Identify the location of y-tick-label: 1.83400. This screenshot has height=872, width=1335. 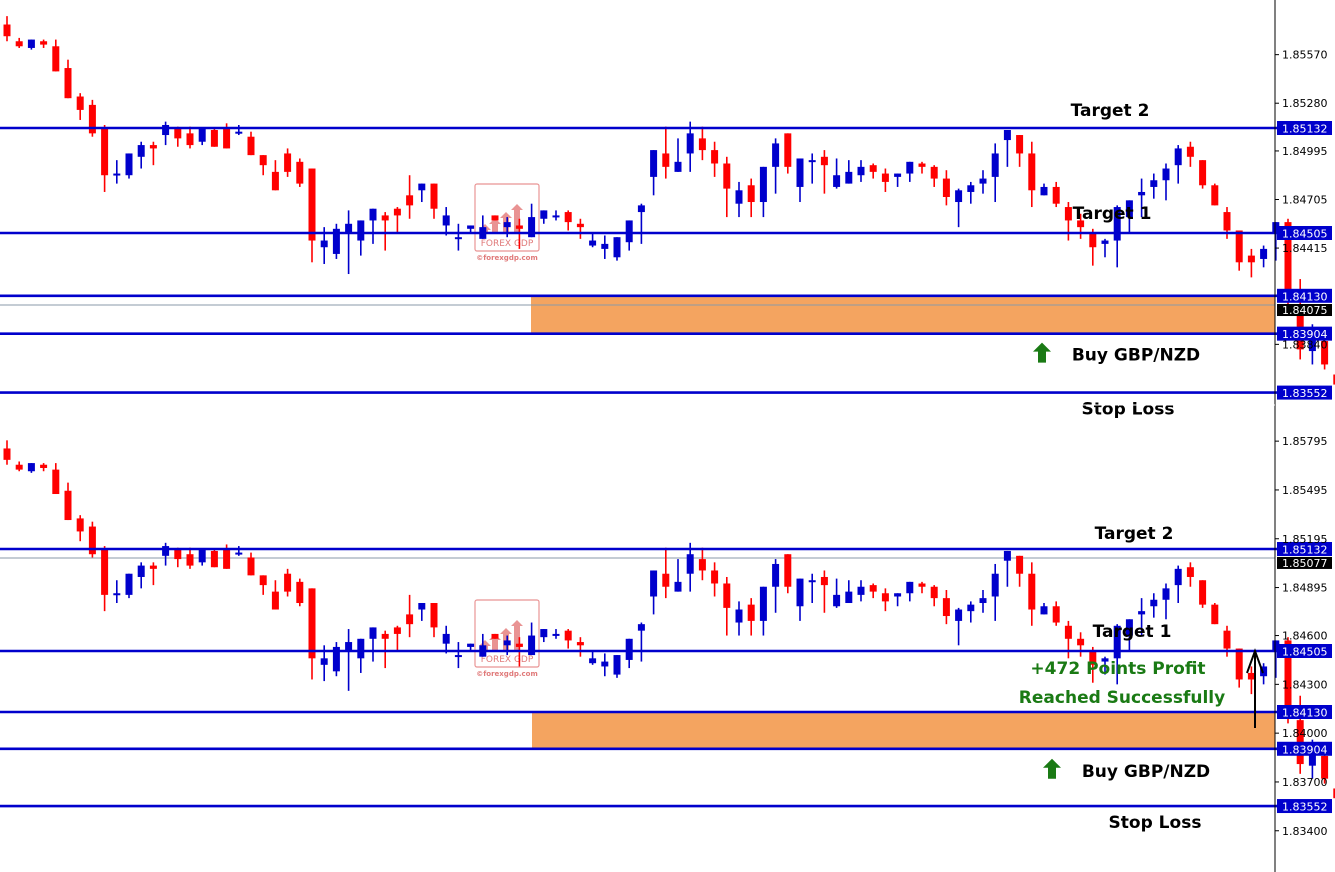
(1305, 831).